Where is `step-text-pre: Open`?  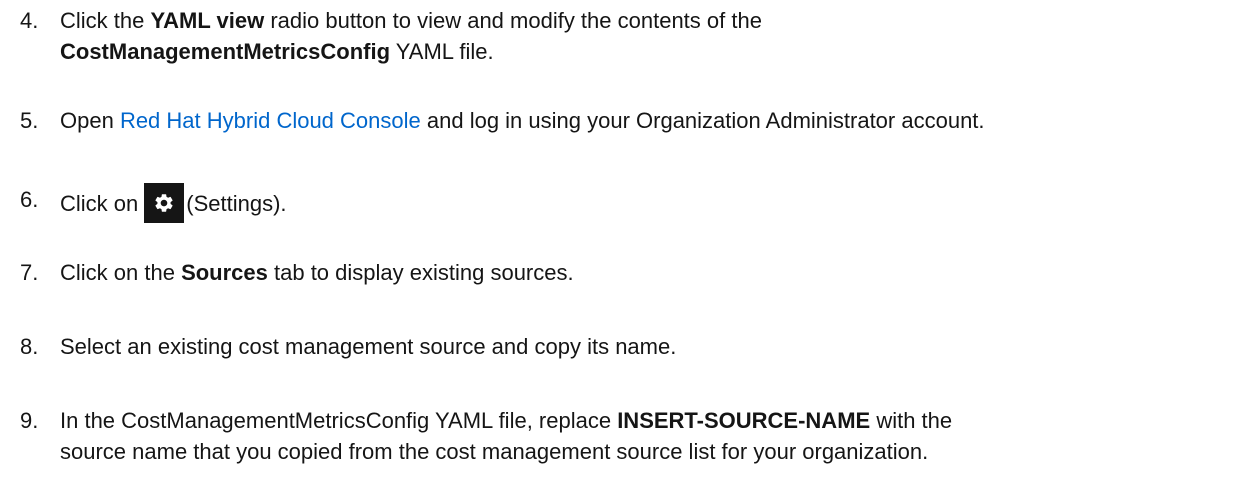 step-text-pre: Open is located at coordinates (90, 120).